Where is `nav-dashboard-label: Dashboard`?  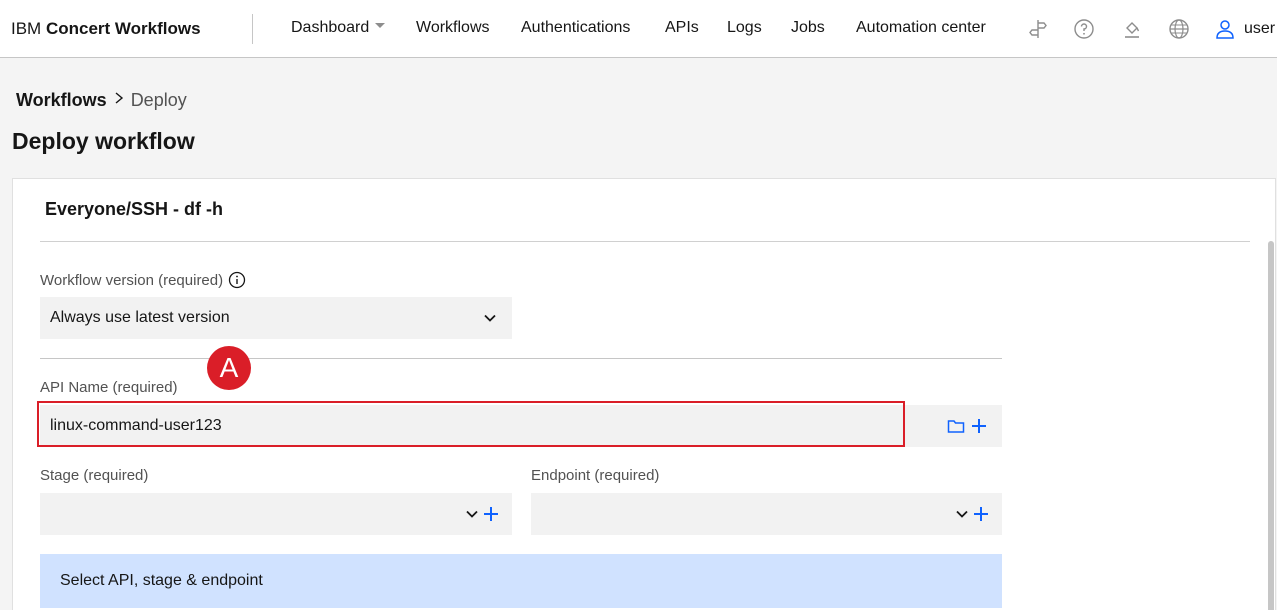 nav-dashboard-label: Dashboard is located at coordinates (330, 27).